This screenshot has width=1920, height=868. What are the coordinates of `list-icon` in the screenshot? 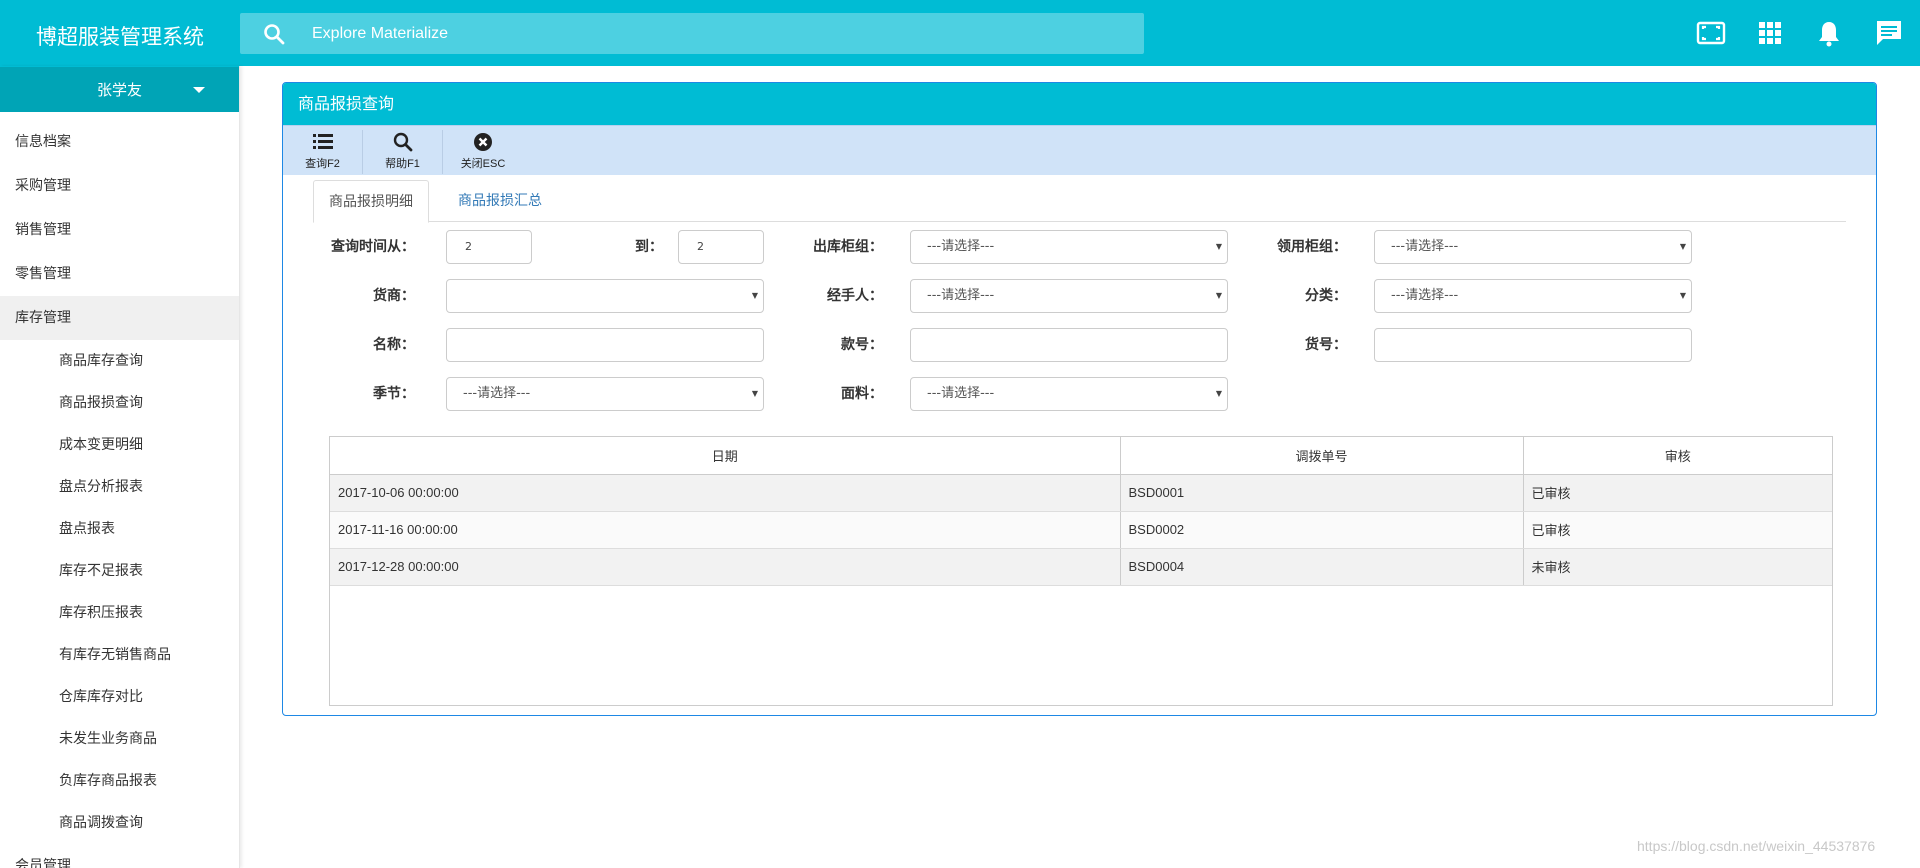 It's located at (322, 141).